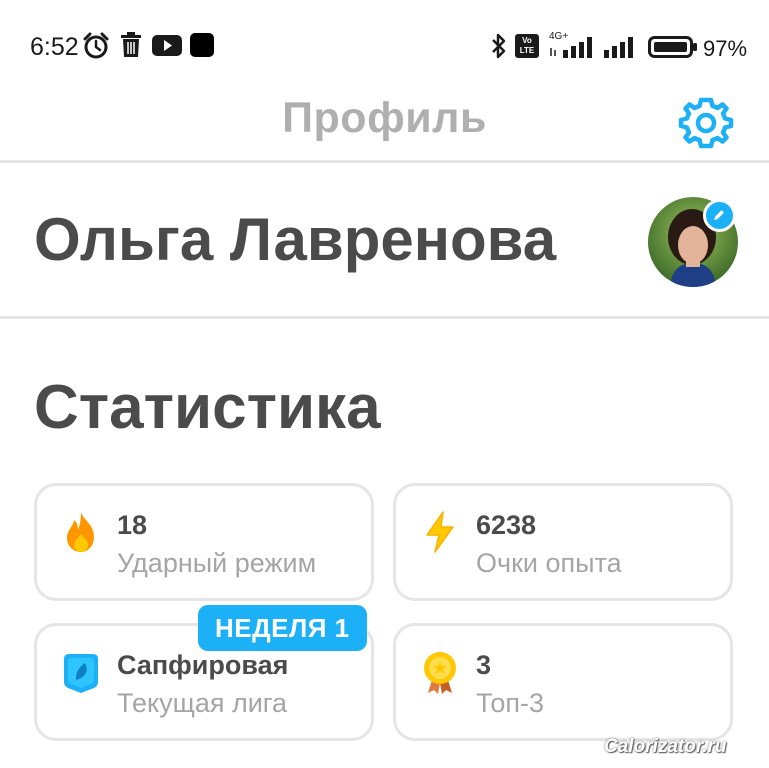  I want to click on sapphire-league-icon, so click(81, 673).